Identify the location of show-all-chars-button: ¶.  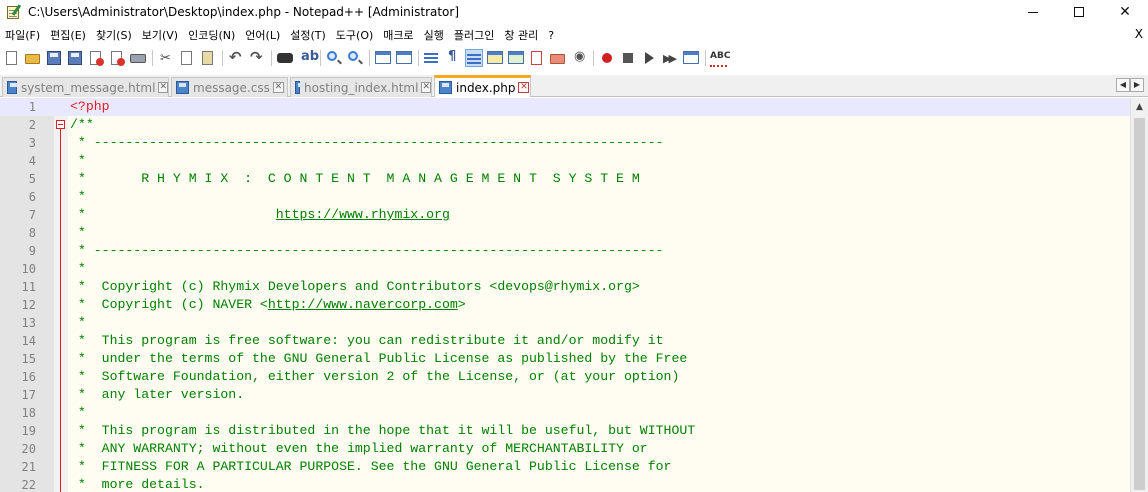
(453, 58).